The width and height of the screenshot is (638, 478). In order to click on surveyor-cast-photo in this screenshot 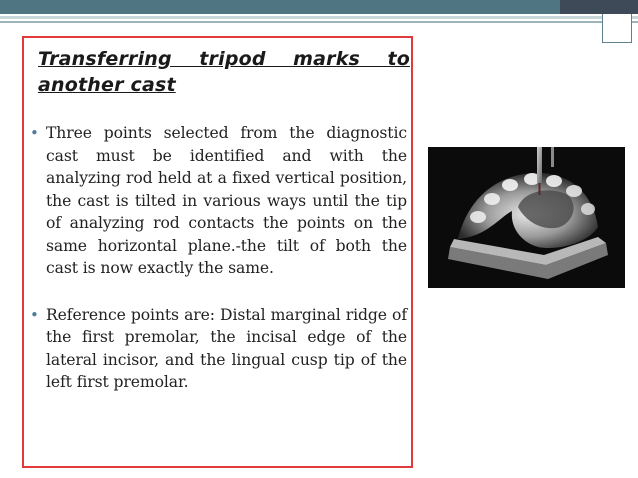, I will do `click(526, 217)`.